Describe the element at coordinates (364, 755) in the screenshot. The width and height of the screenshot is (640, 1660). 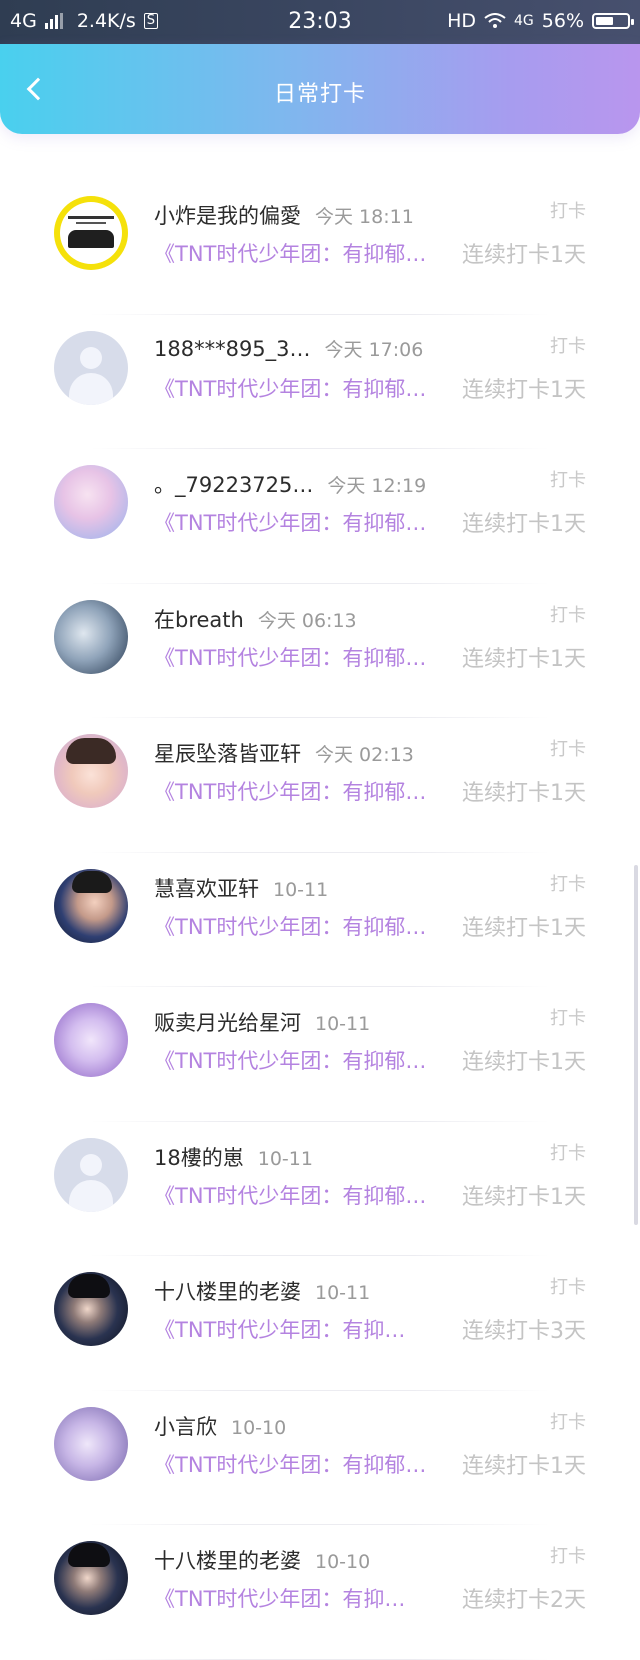
I see `checkin-time: 今天 02:13` at that location.